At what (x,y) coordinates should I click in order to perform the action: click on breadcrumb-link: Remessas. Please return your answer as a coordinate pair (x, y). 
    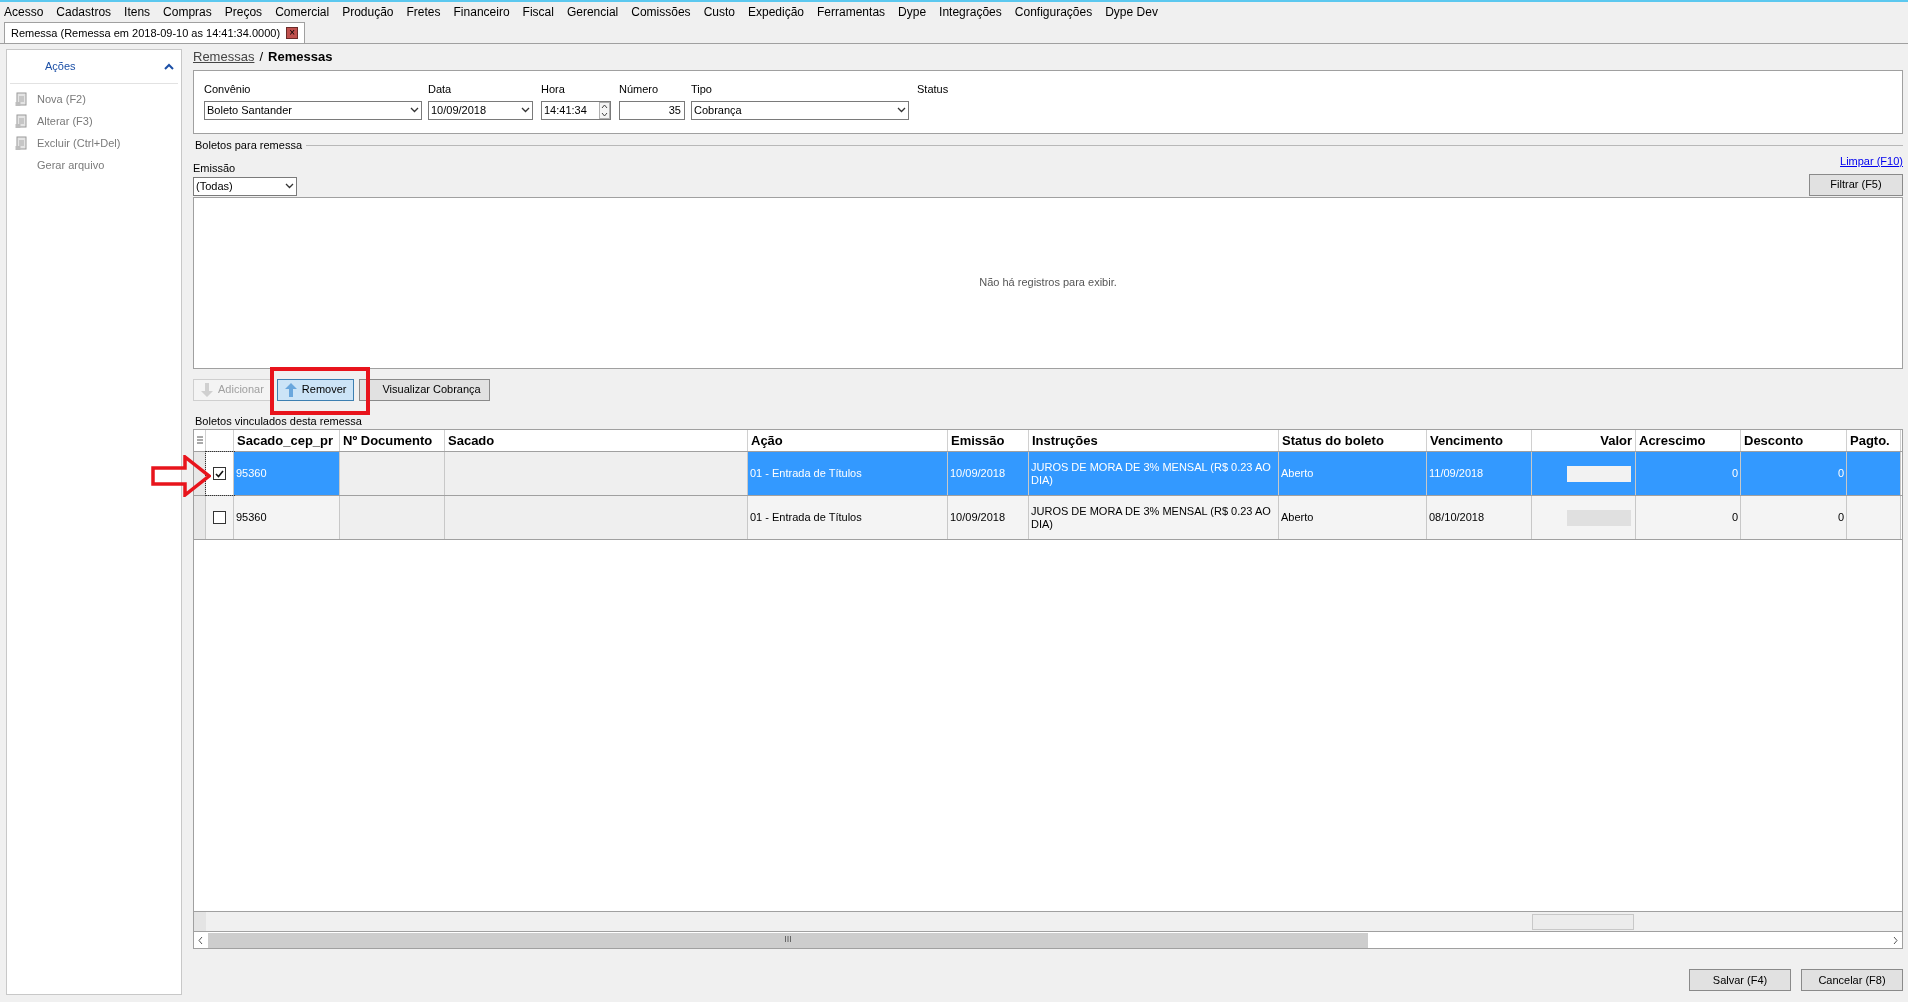
    Looking at the image, I should click on (224, 57).